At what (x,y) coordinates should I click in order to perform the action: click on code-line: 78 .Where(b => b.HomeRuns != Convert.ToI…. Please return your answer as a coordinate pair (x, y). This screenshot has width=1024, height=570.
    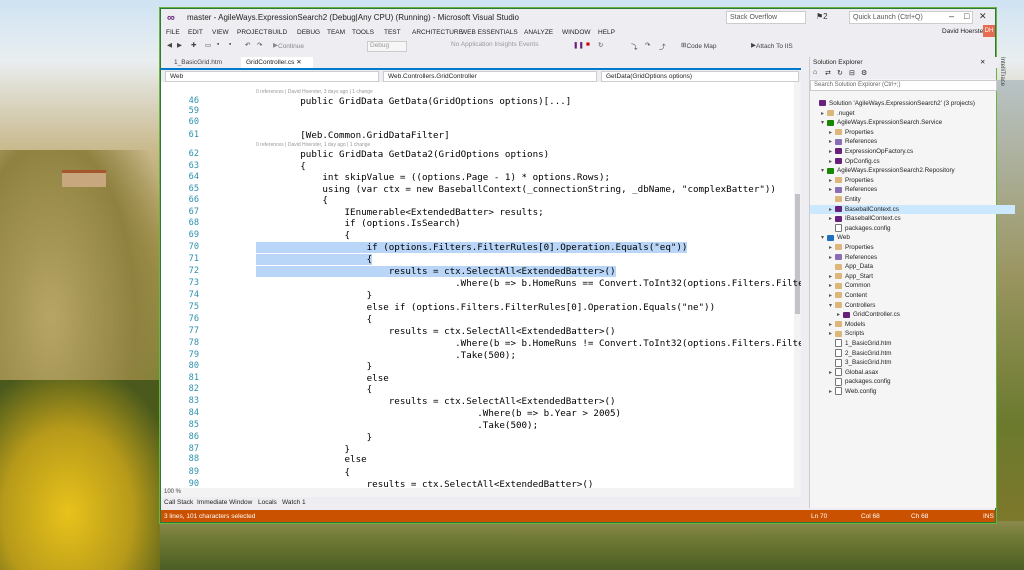
    Looking at the image, I should click on (481, 343).